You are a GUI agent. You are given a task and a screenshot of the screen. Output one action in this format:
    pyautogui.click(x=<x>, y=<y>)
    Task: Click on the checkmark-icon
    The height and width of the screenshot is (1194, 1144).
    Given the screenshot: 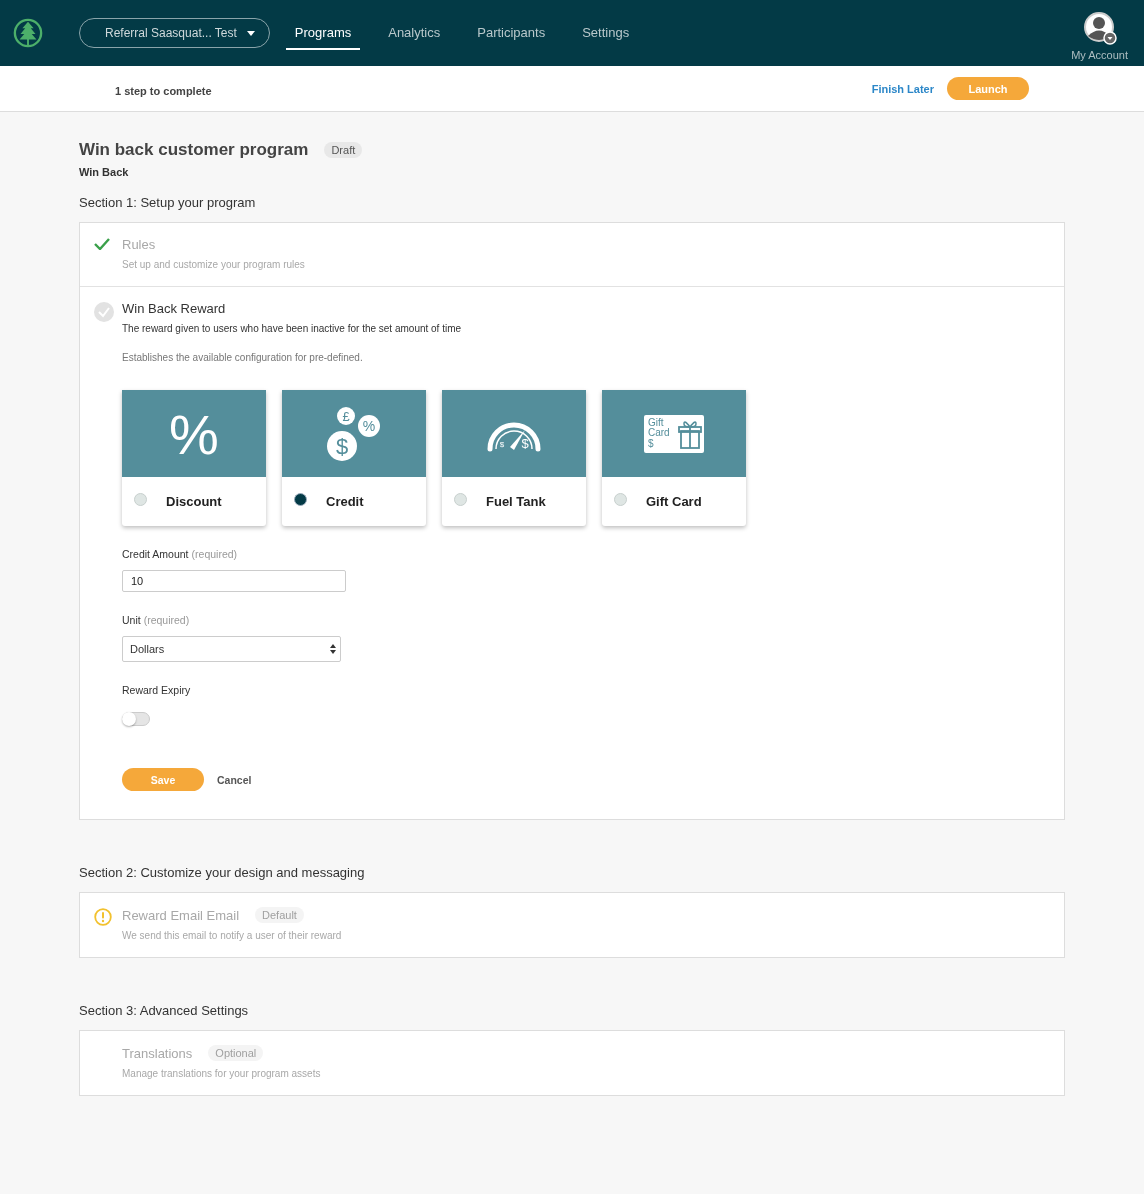 What is the action you would take?
    pyautogui.click(x=102, y=244)
    